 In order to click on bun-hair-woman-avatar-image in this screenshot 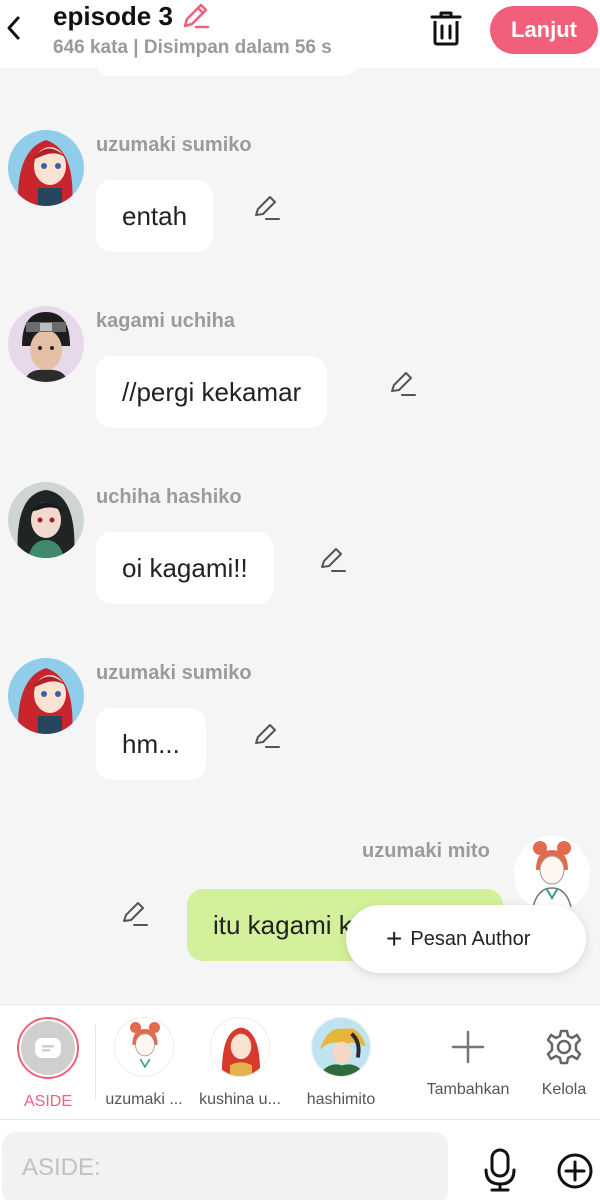, I will do `click(552, 874)`.